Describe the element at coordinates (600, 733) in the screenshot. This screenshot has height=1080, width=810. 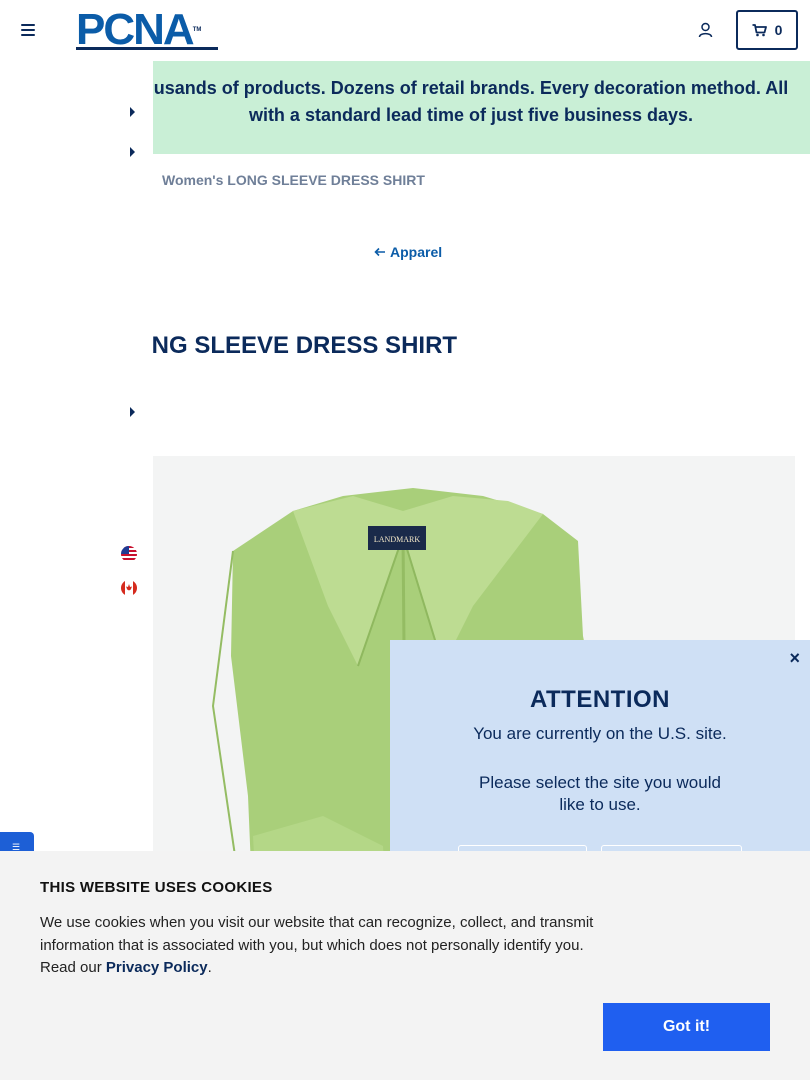
I see `modal-current-site-text: You are currently on the U.S. site.` at that location.